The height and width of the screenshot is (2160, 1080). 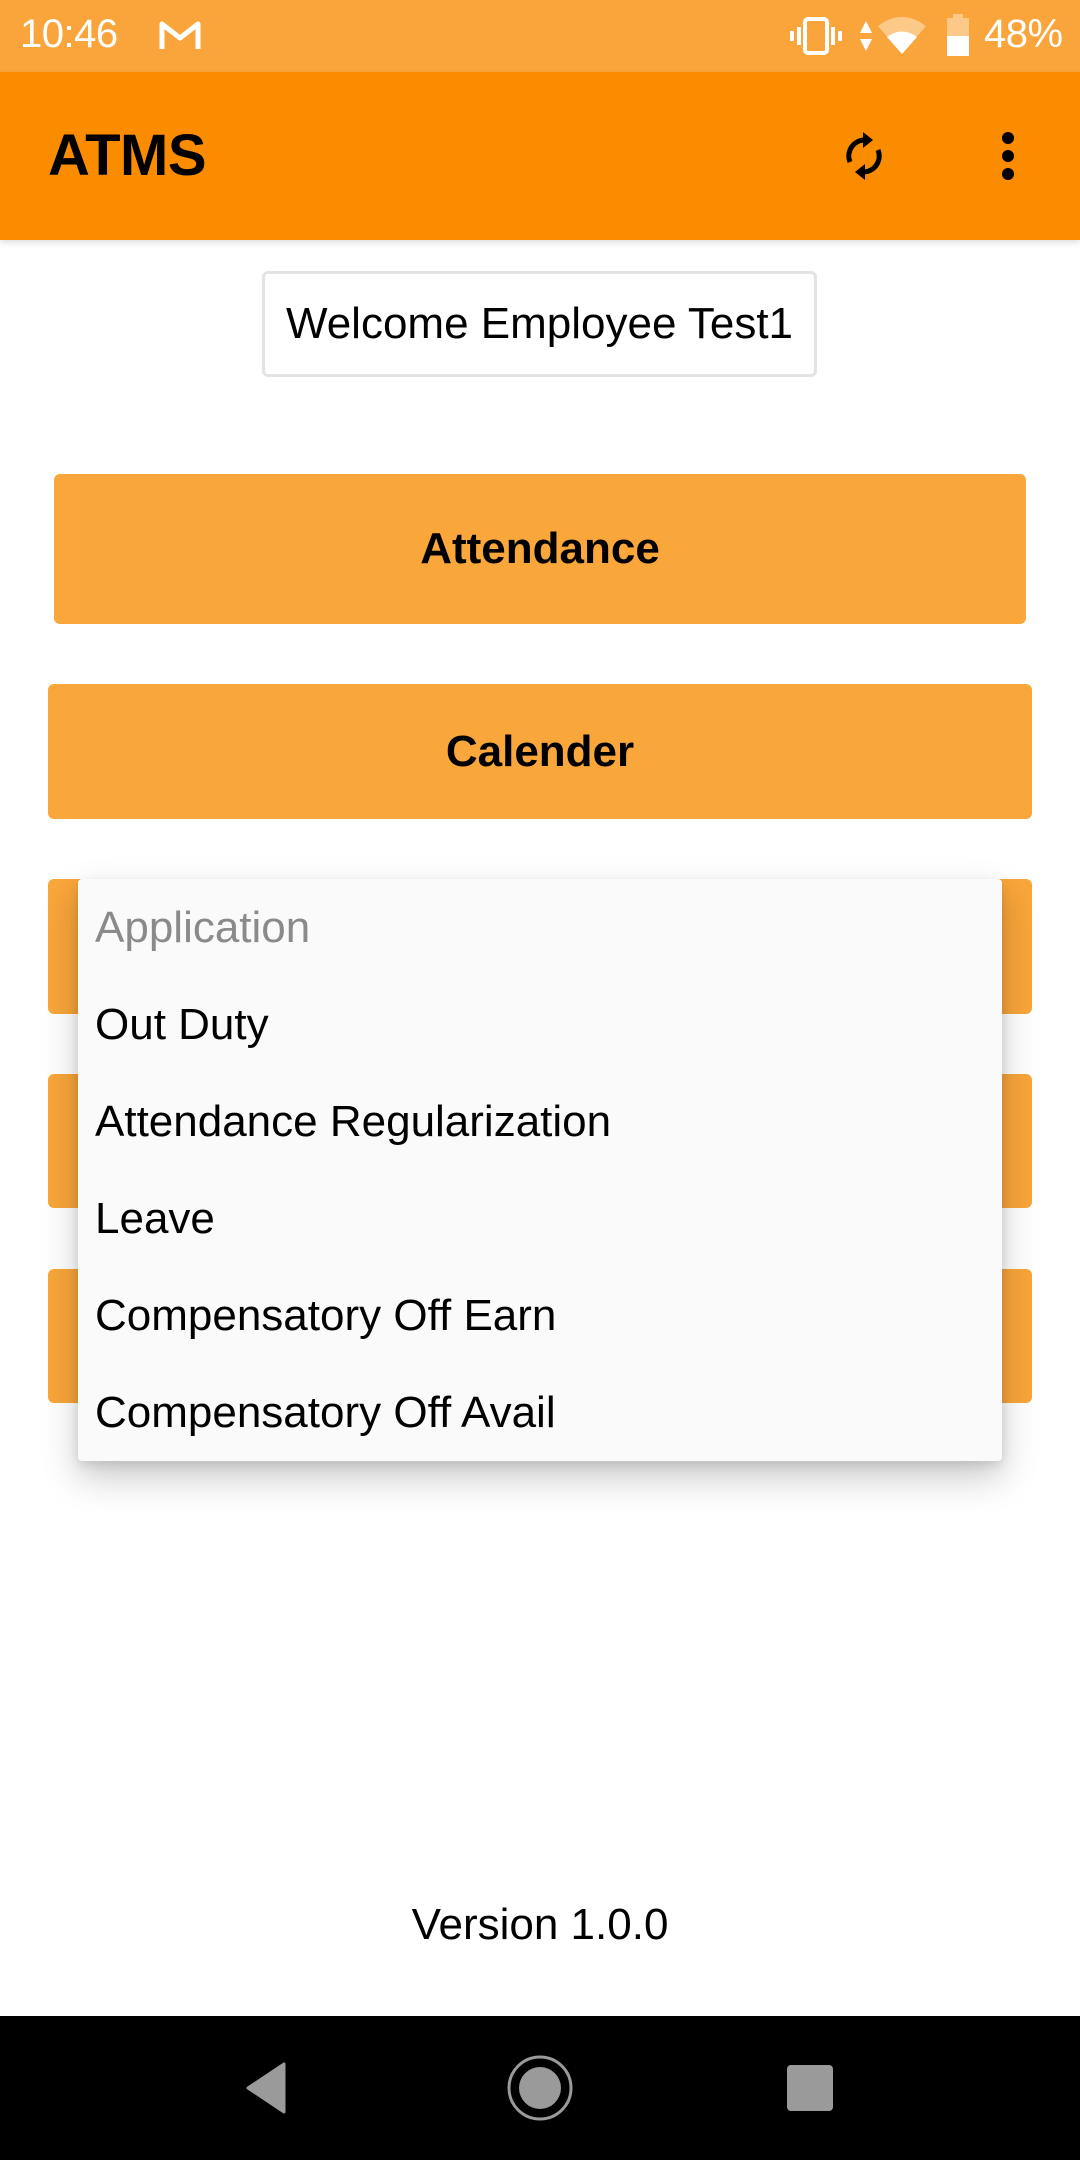 What do you see at coordinates (540, 1218) in the screenshot?
I see `dropdown-item-leave: Leave` at bounding box center [540, 1218].